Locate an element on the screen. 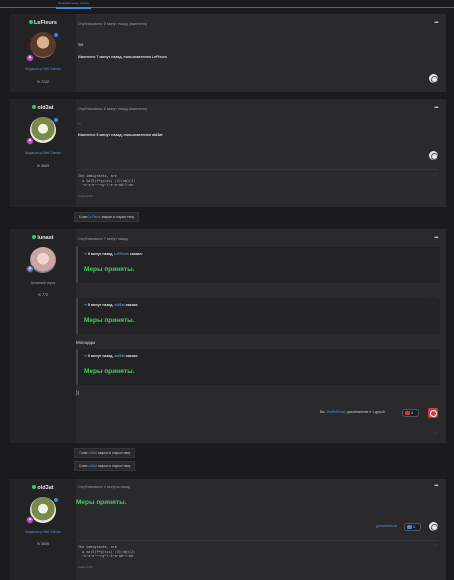  post-text: )) is located at coordinates (77, 392).